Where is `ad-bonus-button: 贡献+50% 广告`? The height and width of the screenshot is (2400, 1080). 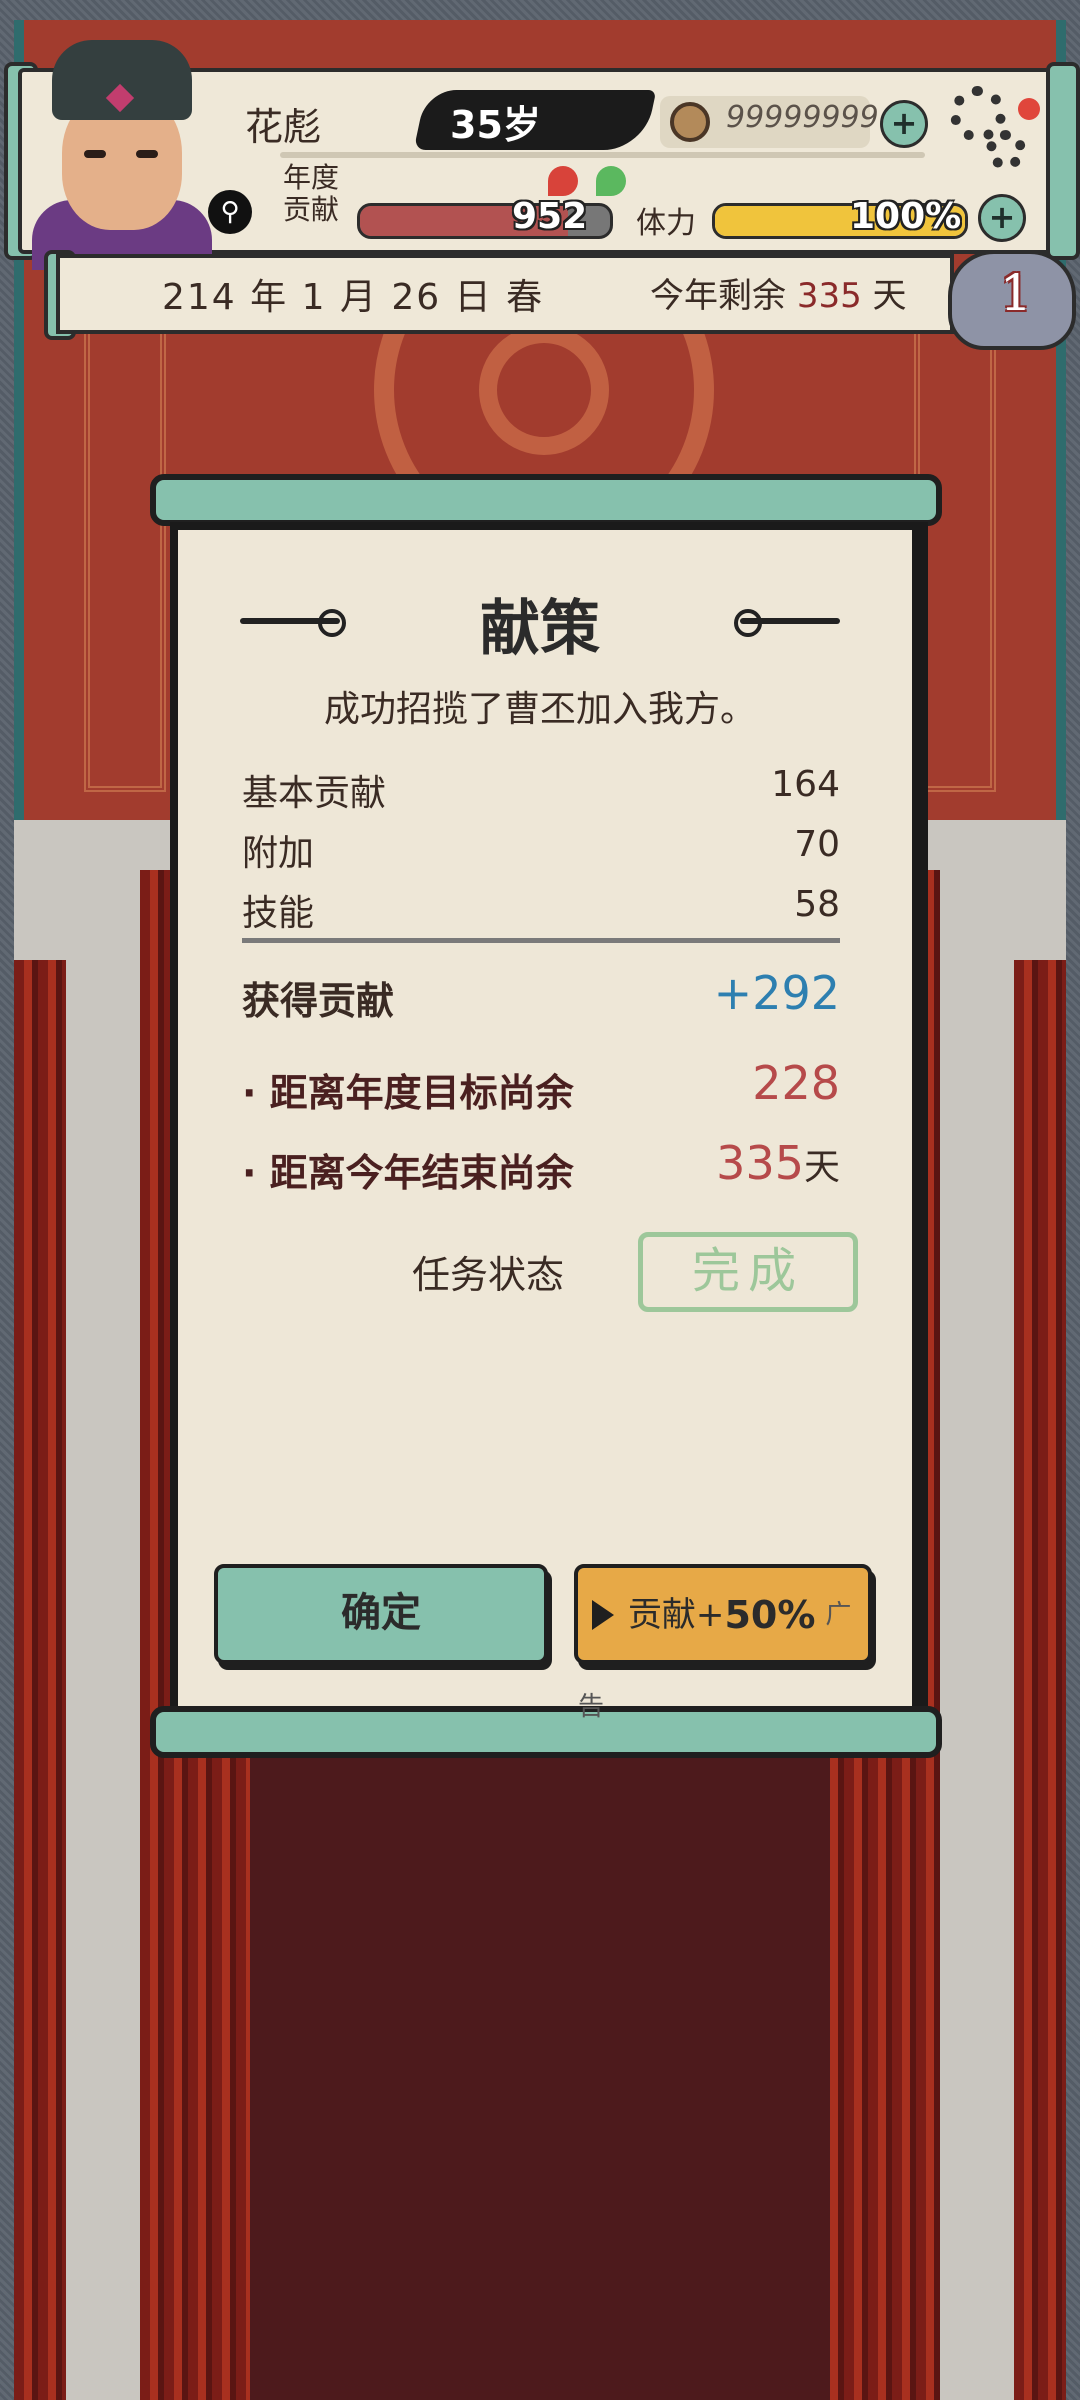 ad-bonus-button: 贡献+50% 广告 is located at coordinates (723, 1643).